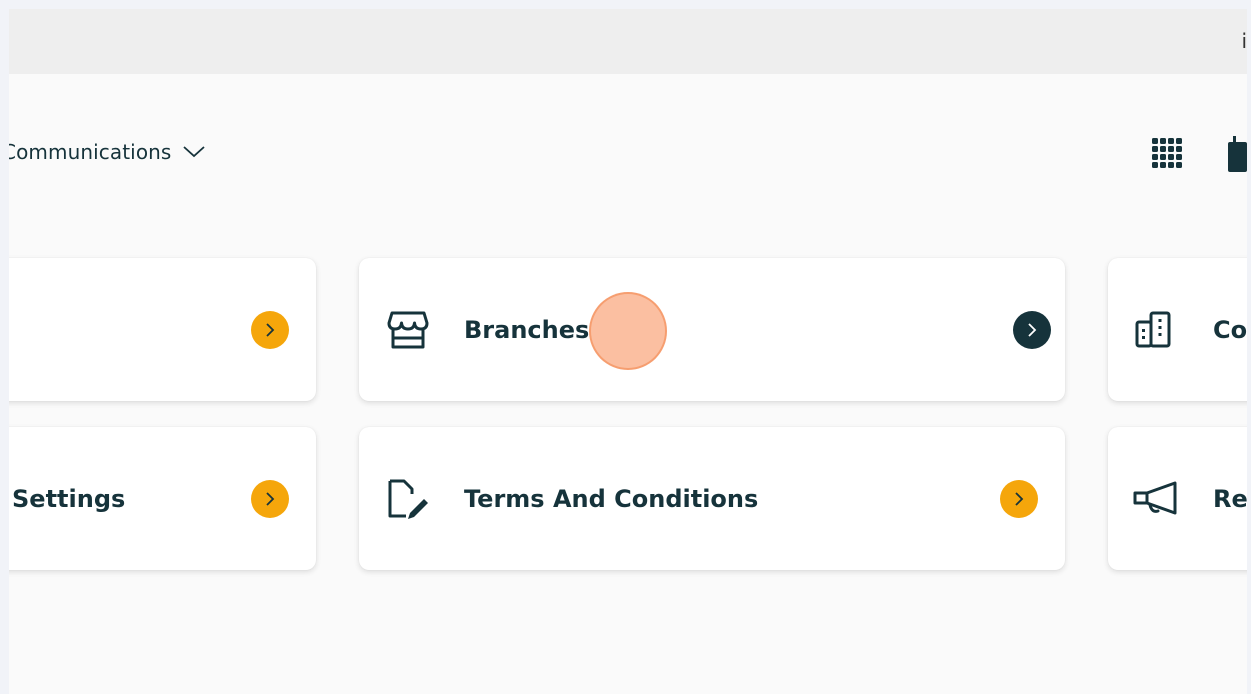 Image resolution: width=1251 pixels, height=694 pixels. I want to click on grid-apps-icon, so click(1167, 153).